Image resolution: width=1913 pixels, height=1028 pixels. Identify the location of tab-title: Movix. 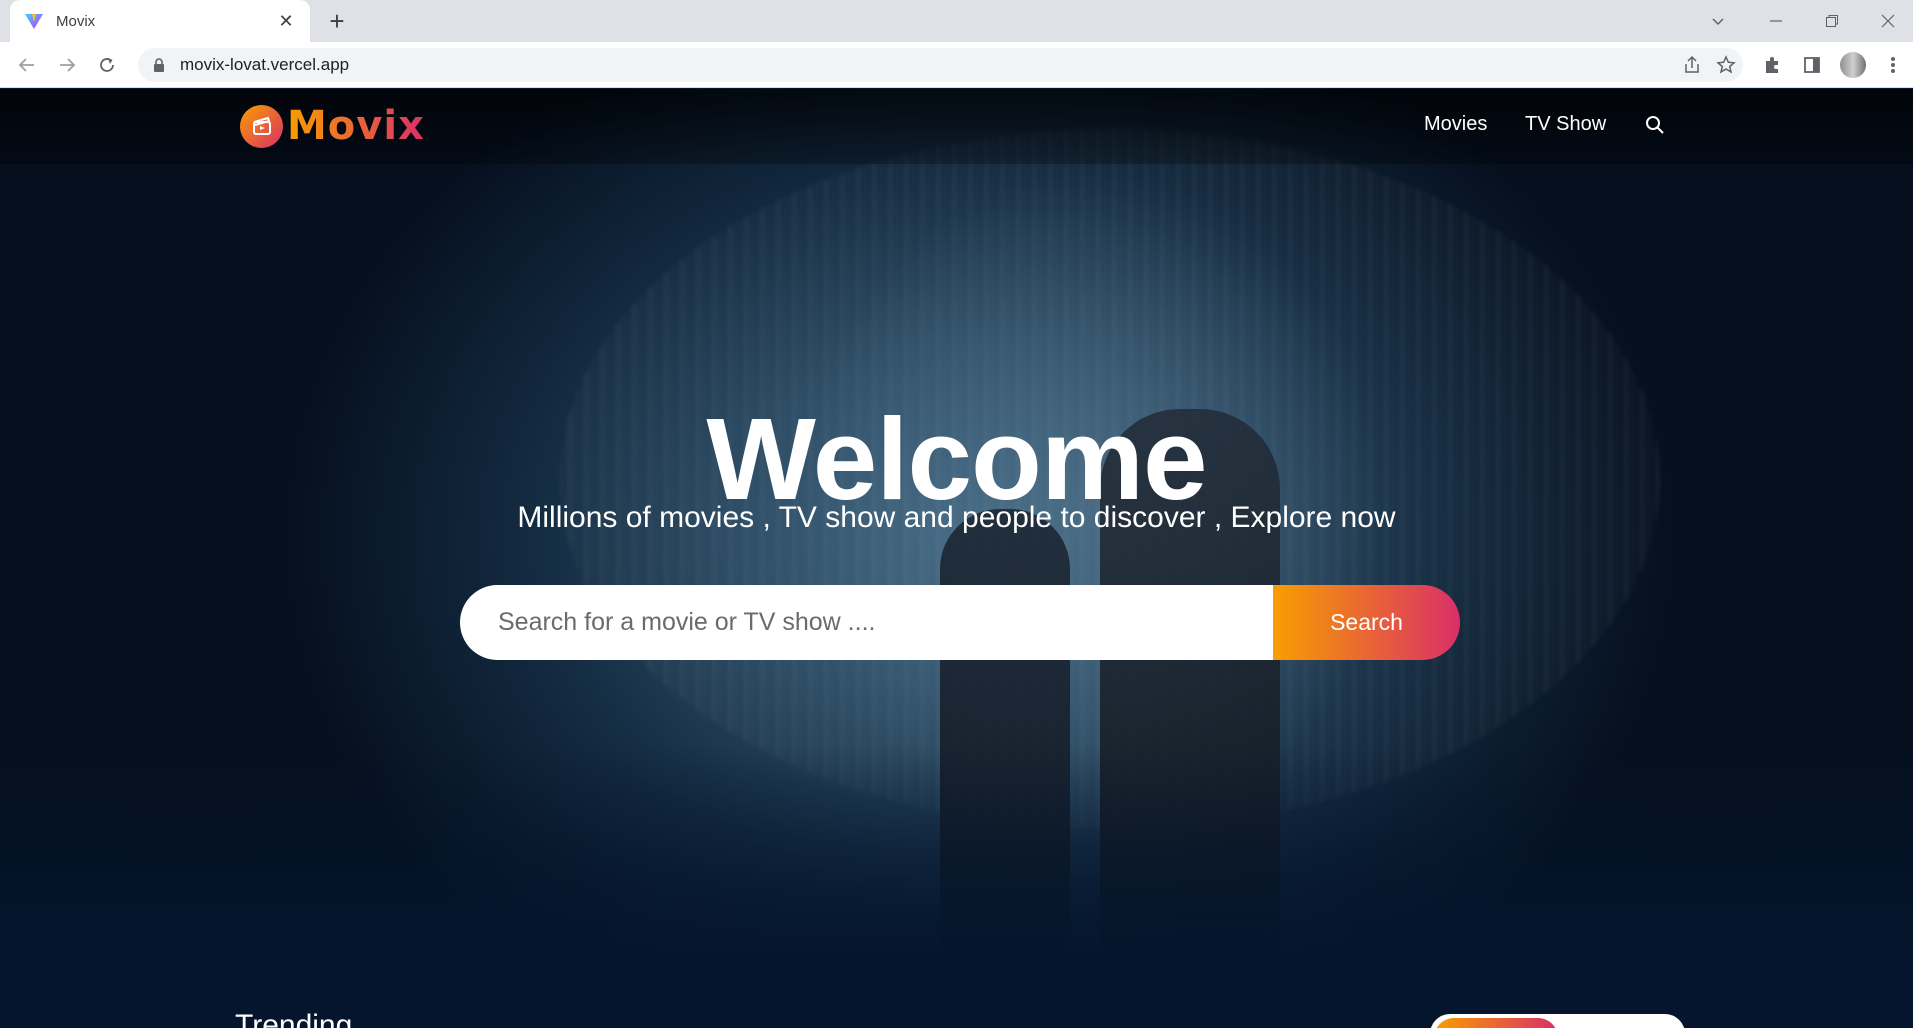
(76, 21).